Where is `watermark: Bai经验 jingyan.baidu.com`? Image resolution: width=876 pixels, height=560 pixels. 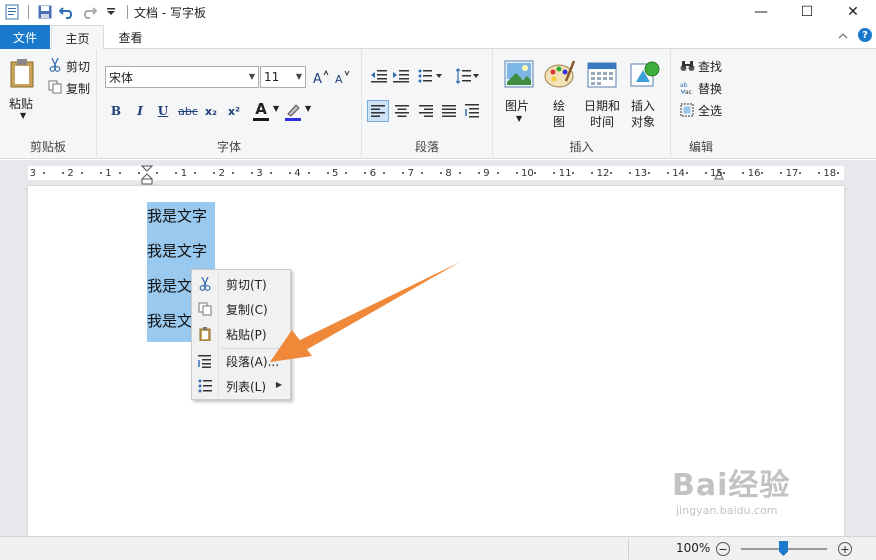 watermark: Bai经验 jingyan.baidu.com is located at coordinates (731, 488).